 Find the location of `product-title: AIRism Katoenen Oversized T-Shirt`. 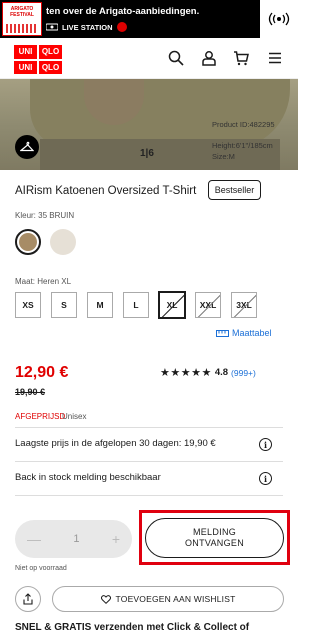

product-title: AIRism Katoenen Oversized T-Shirt is located at coordinates (106, 191).